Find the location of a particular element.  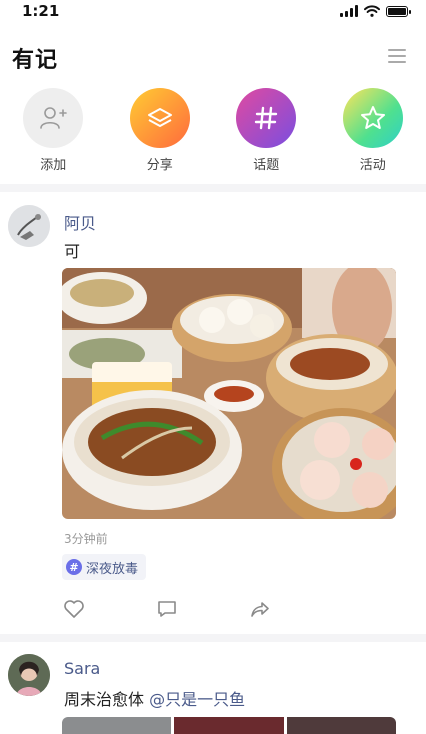

star-icon is located at coordinates (372, 118).